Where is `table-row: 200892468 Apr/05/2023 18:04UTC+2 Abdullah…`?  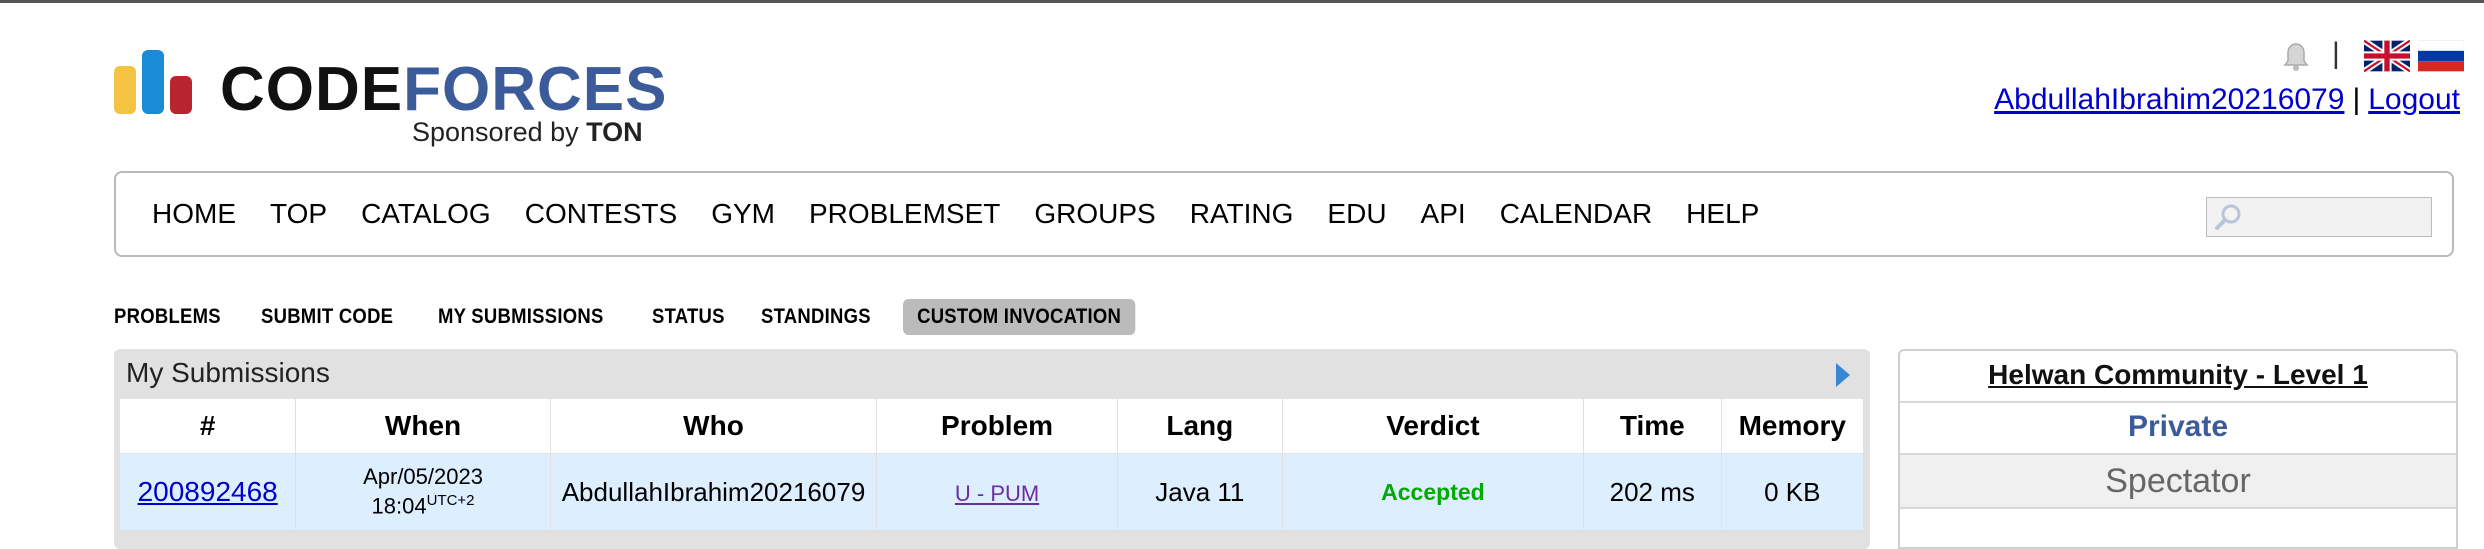
table-row: 200892468 Apr/05/2023 18:04UTC+2 Abdullah… is located at coordinates (992, 491).